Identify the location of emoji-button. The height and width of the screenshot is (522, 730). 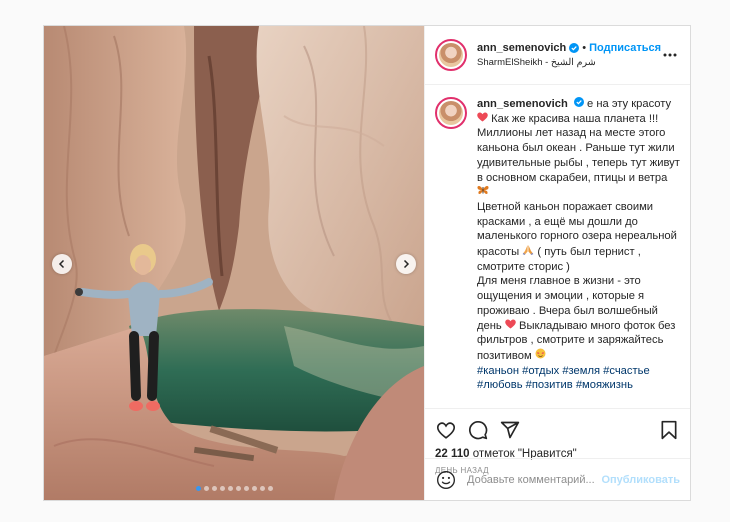
(446, 480).